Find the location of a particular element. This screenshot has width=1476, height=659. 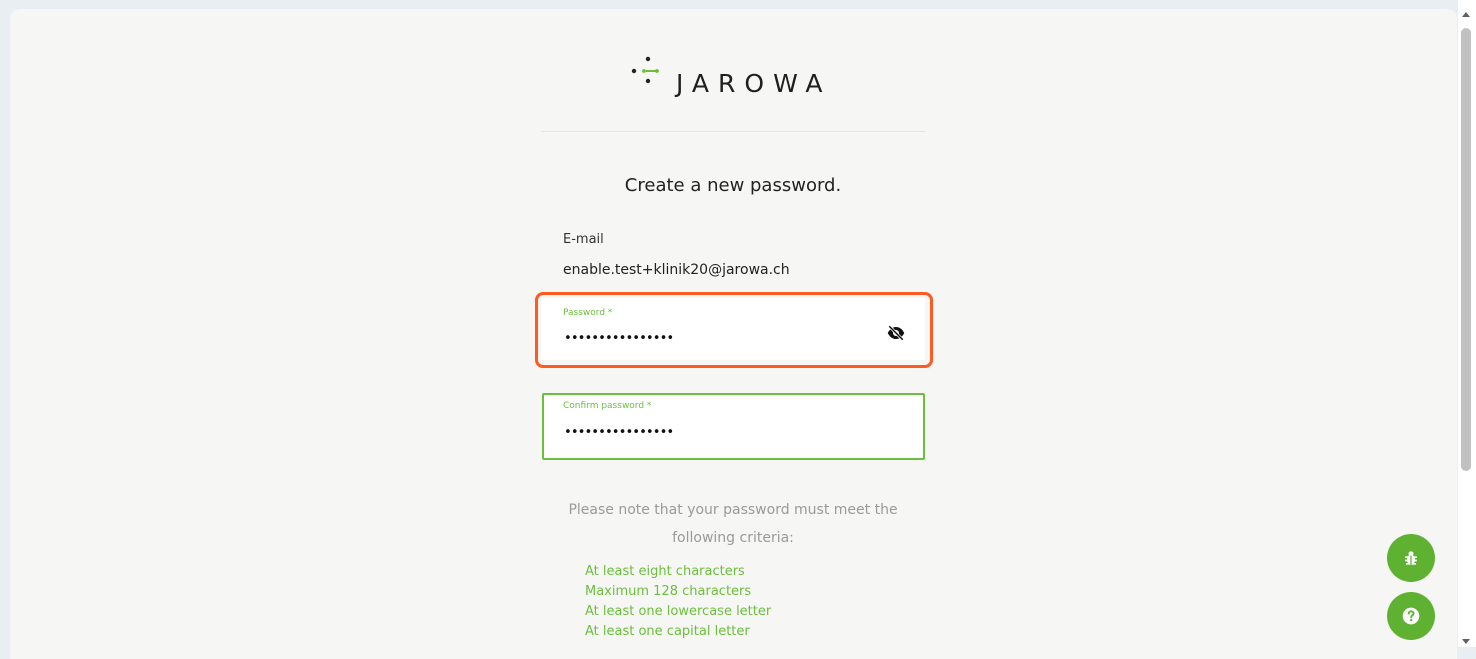

password-input is located at coordinates (714, 338).